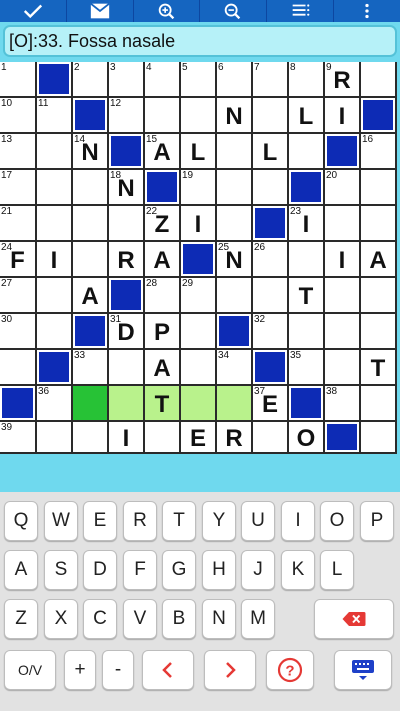 This screenshot has width=400, height=711. Describe the element at coordinates (18, 296) in the screenshot. I see `grid-cell: 27` at that location.